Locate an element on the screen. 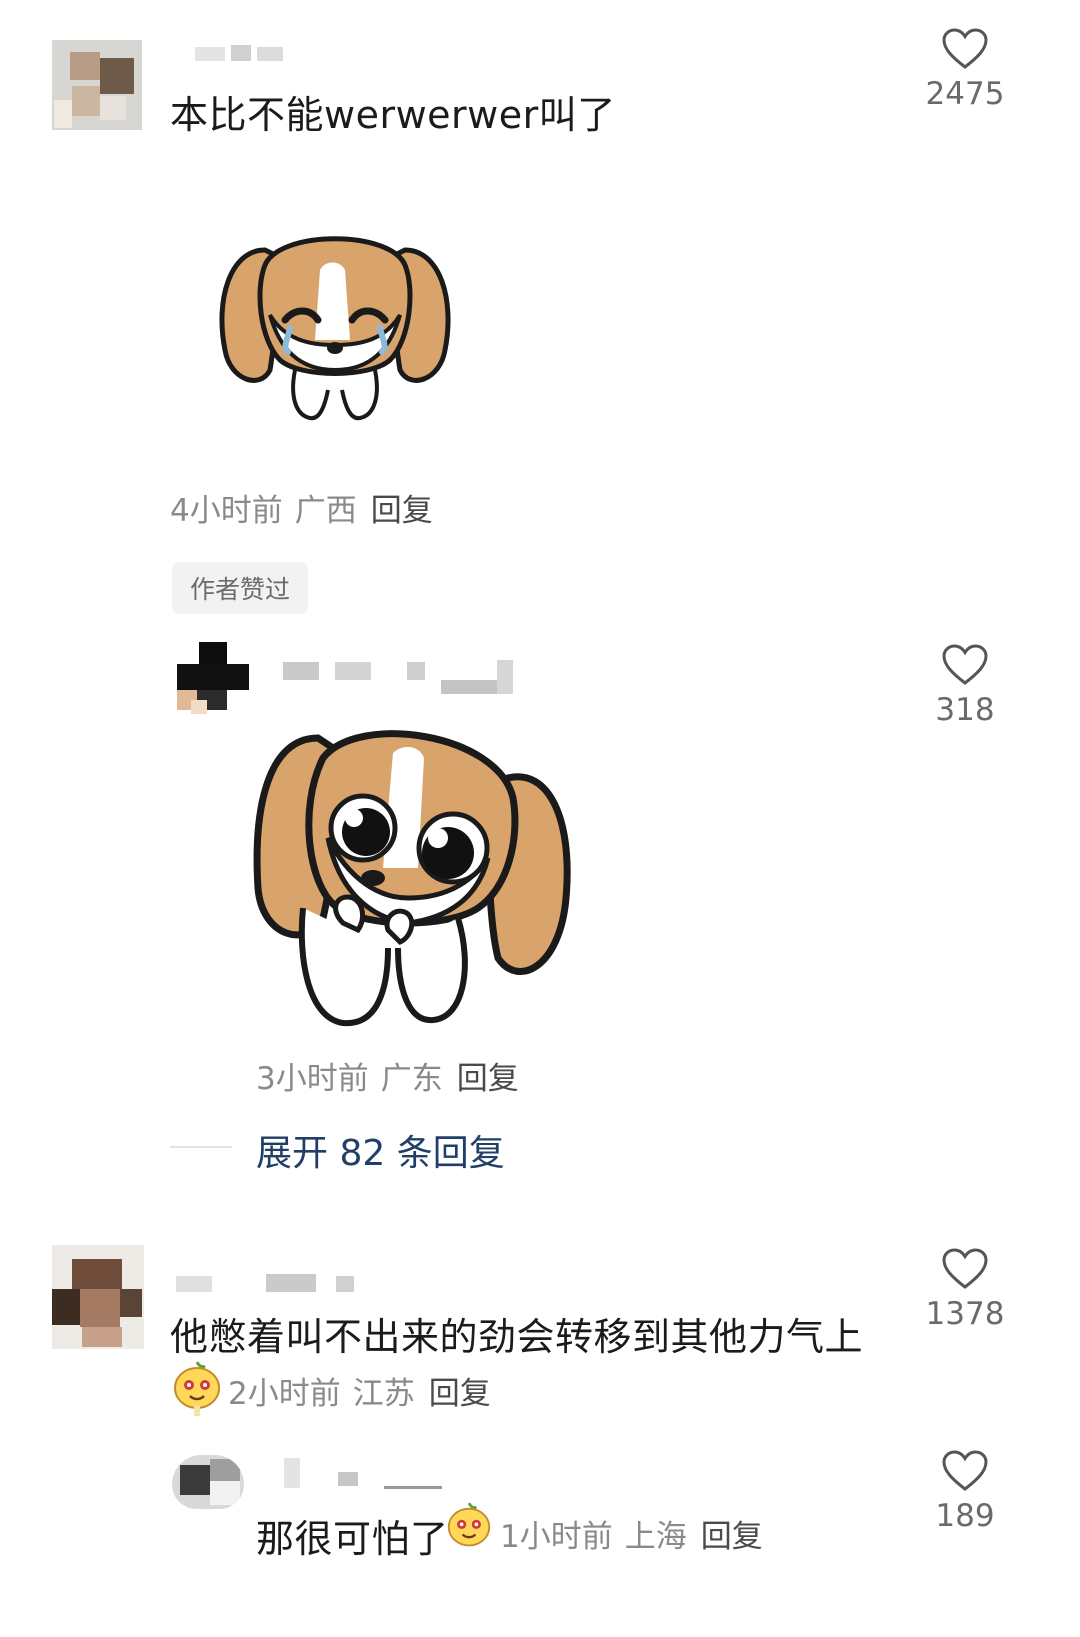  comment-meta: 4小时前 广西 回复 is located at coordinates (301, 507).